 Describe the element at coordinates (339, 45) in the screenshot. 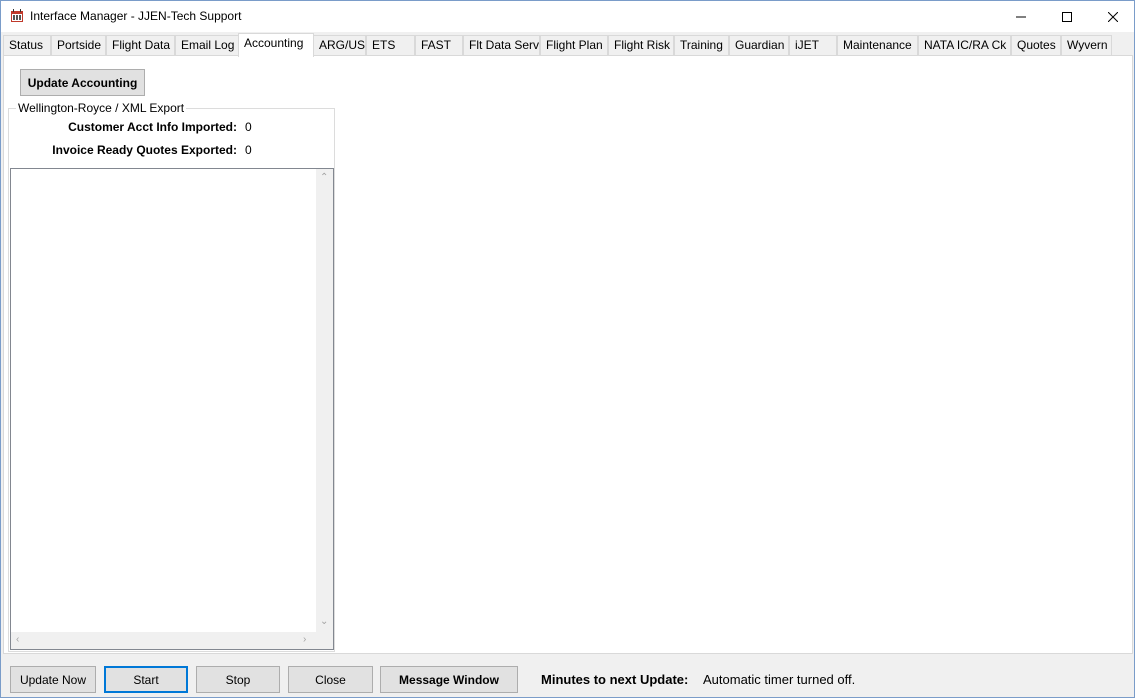

I see `tab-arg-us: ARG/US` at that location.